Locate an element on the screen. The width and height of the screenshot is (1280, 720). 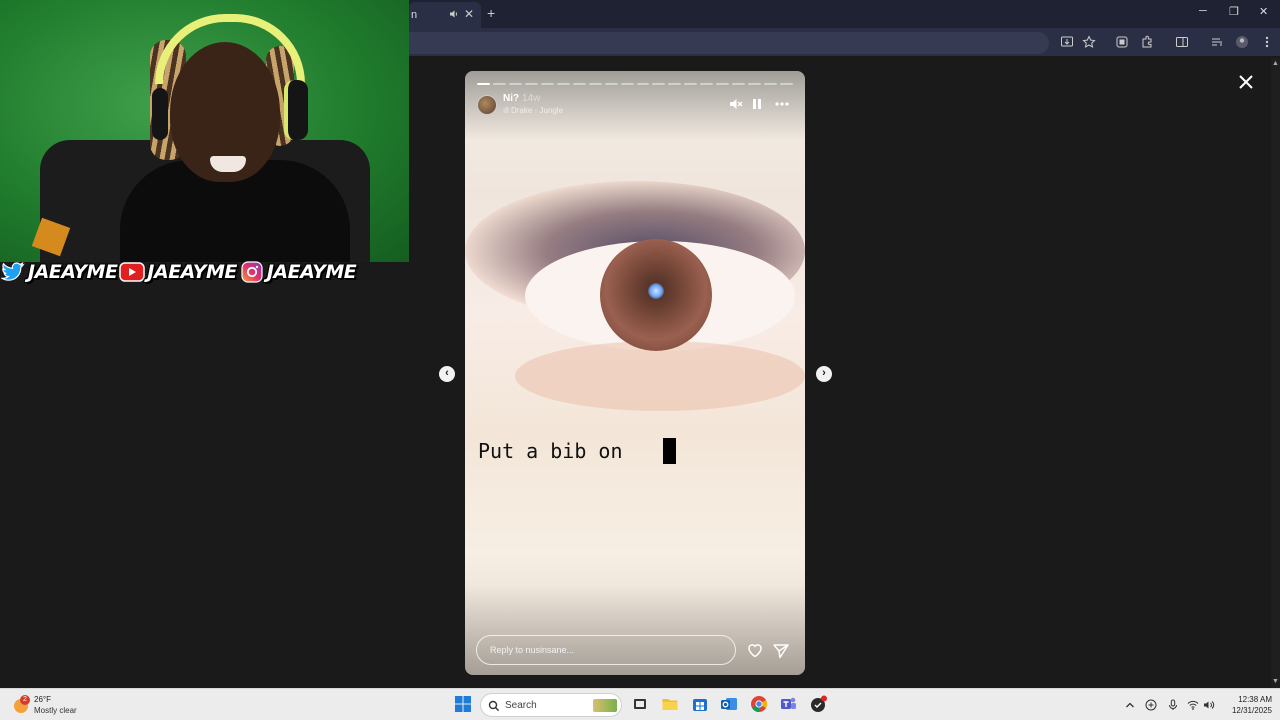
window-close-button: ✕ is located at coordinates (1263, 11).